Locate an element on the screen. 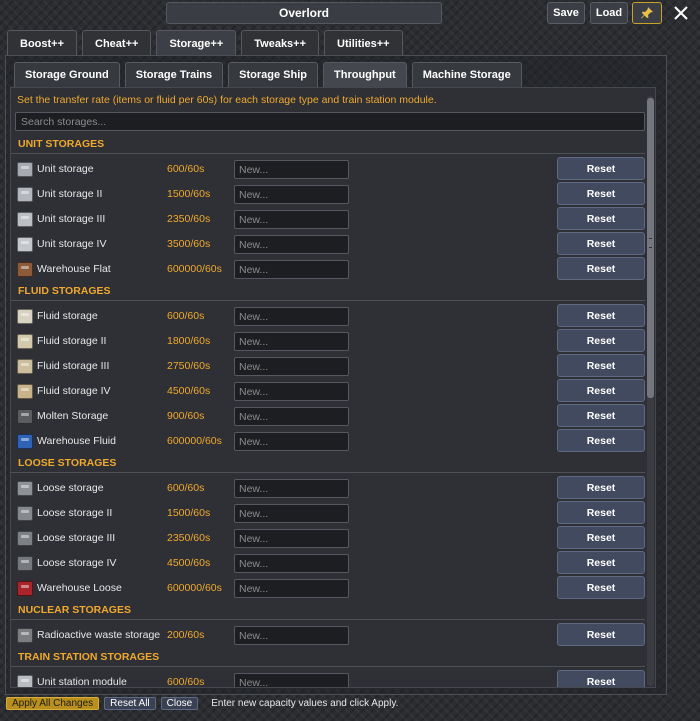 This screenshot has height=721, width=700. storage-rate: 4500/60s is located at coordinates (189, 391).